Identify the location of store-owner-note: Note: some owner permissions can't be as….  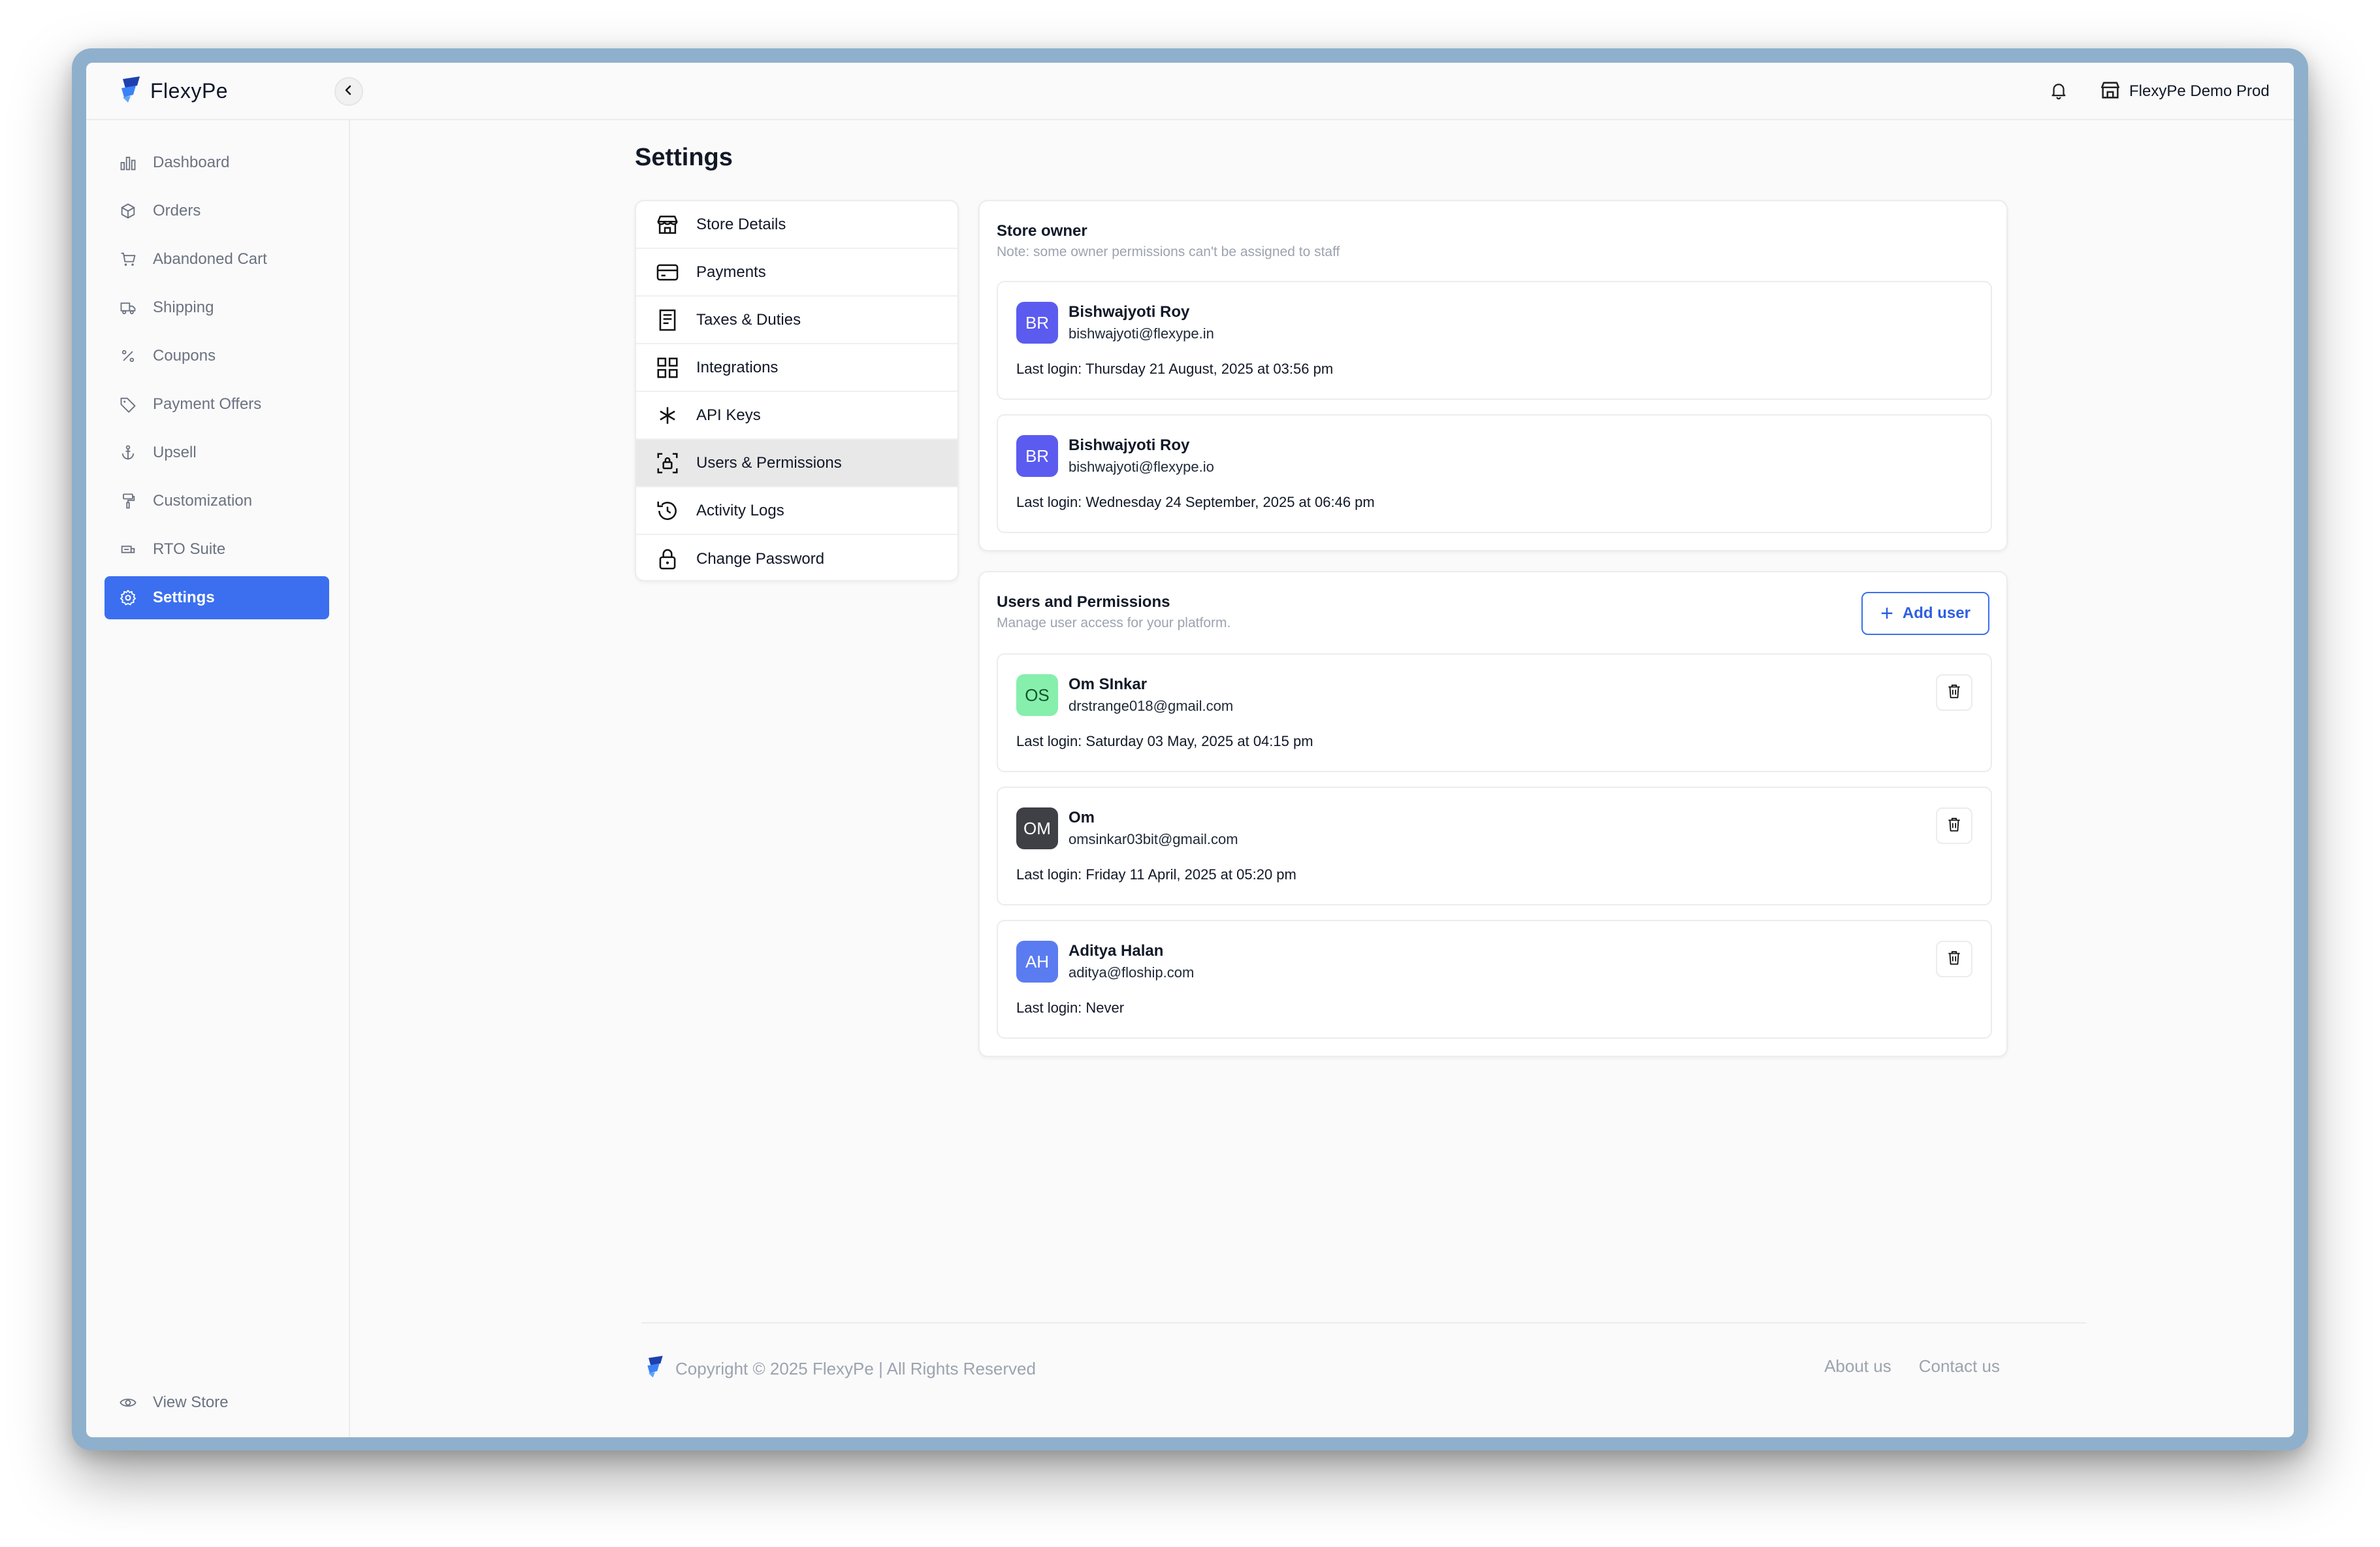
(1168, 252).